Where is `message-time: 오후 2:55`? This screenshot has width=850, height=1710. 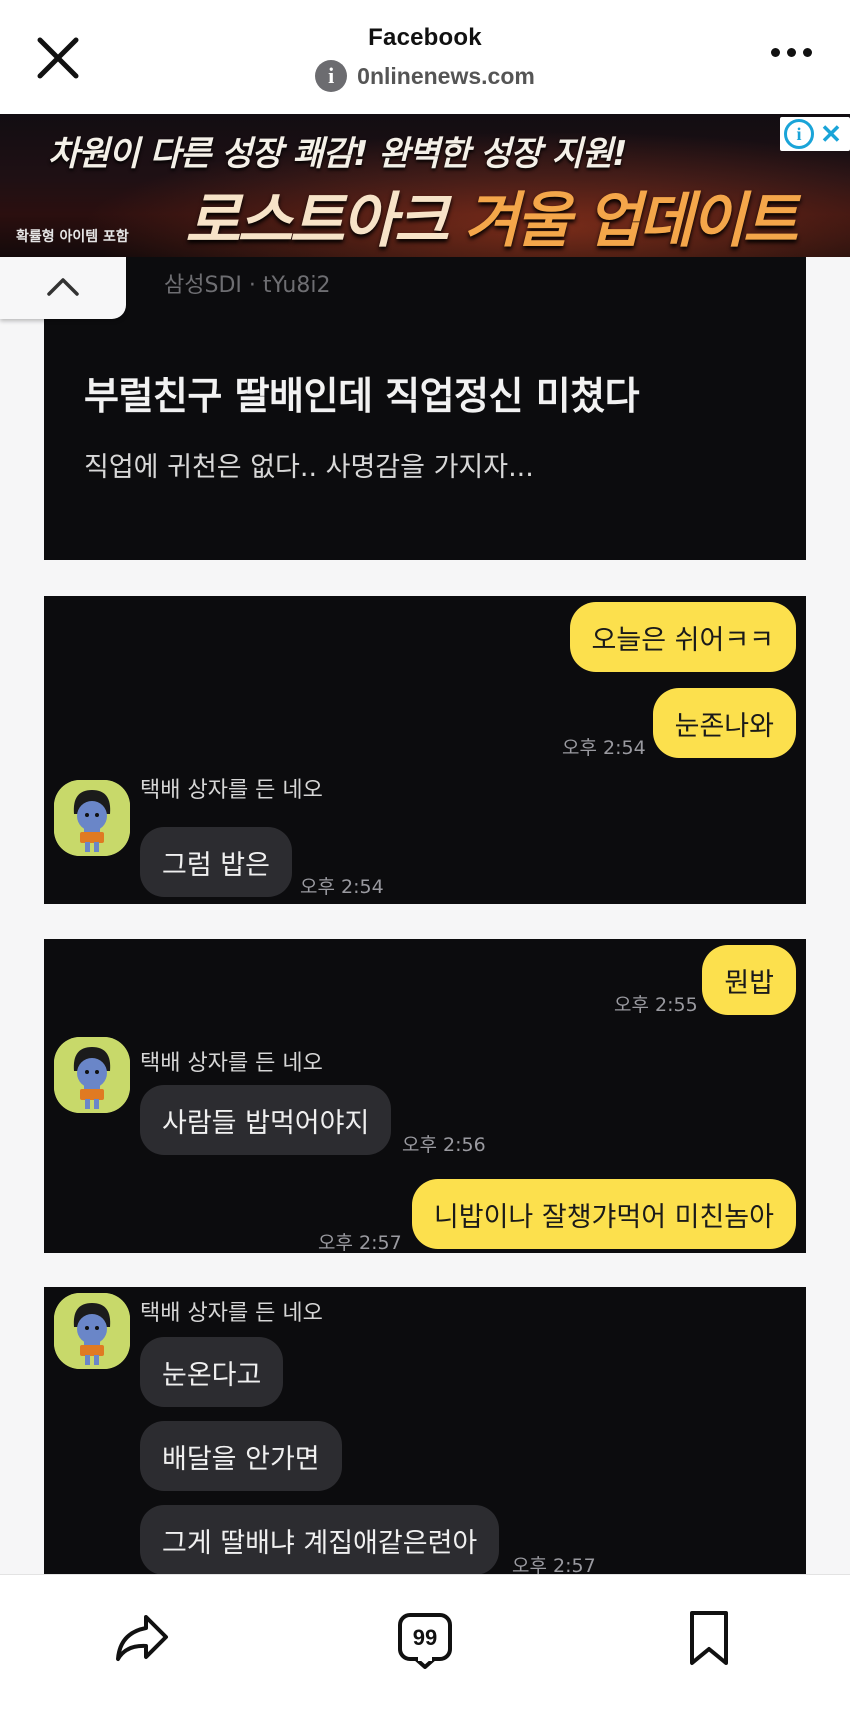
message-time: 오후 2:55 is located at coordinates (656, 1005).